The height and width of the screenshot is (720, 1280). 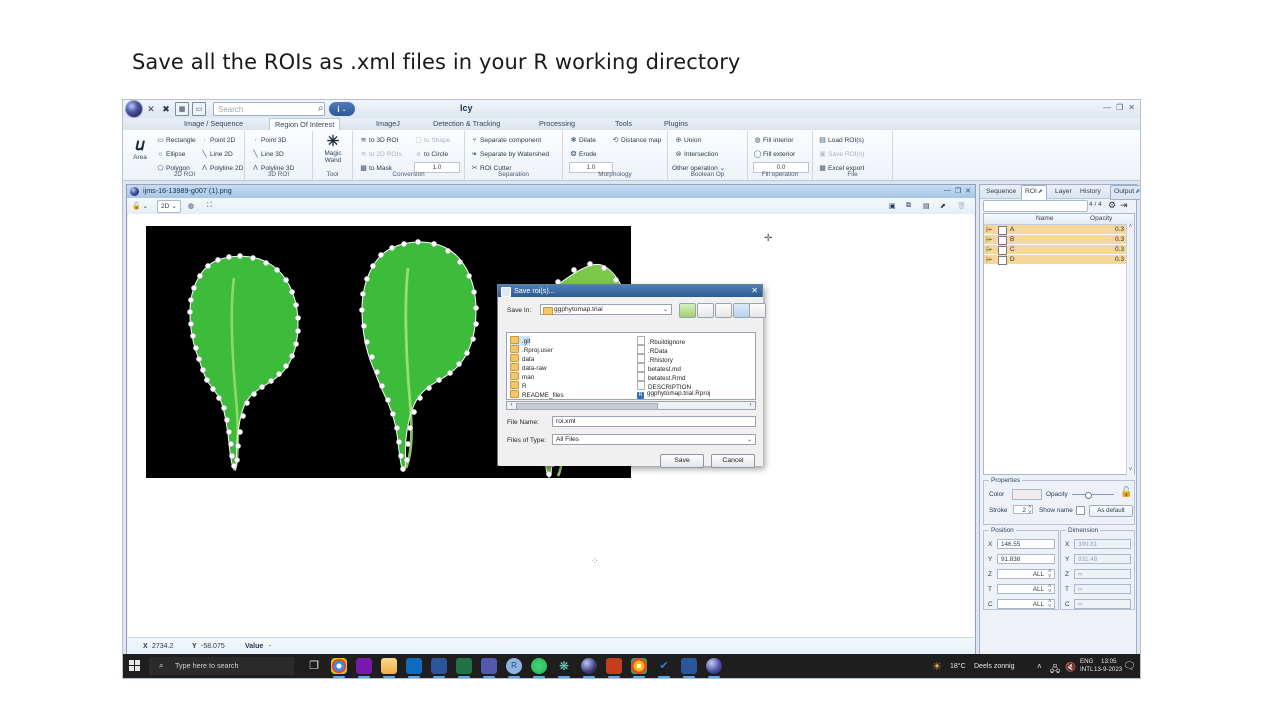 What do you see at coordinates (750, 405) in the screenshot?
I see `scroll-right-icon: ›` at bounding box center [750, 405].